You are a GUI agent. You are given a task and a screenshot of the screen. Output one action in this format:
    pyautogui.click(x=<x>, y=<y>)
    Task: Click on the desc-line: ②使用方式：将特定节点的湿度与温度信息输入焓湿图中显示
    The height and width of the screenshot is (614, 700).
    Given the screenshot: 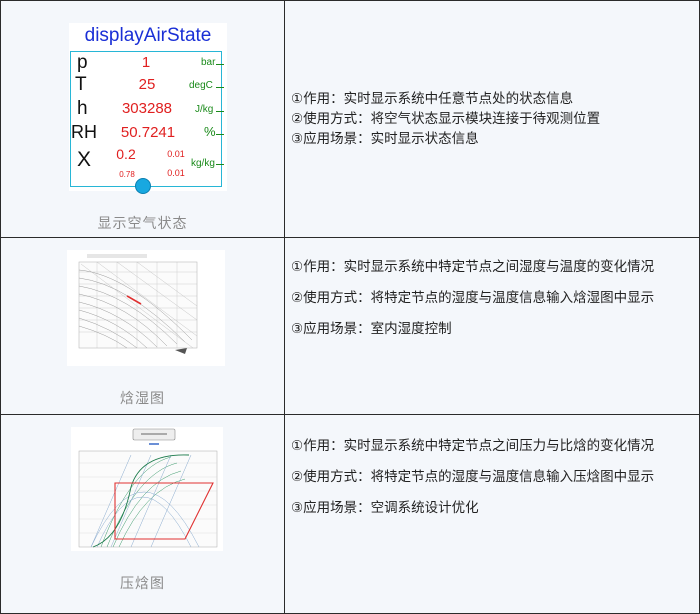 What is the action you would take?
    pyautogui.click(x=473, y=298)
    